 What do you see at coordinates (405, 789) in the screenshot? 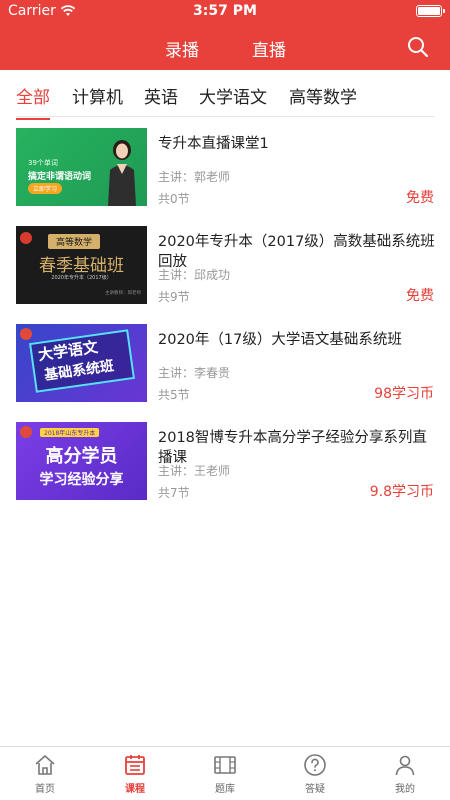
I see `tab-label: 我的` at bounding box center [405, 789].